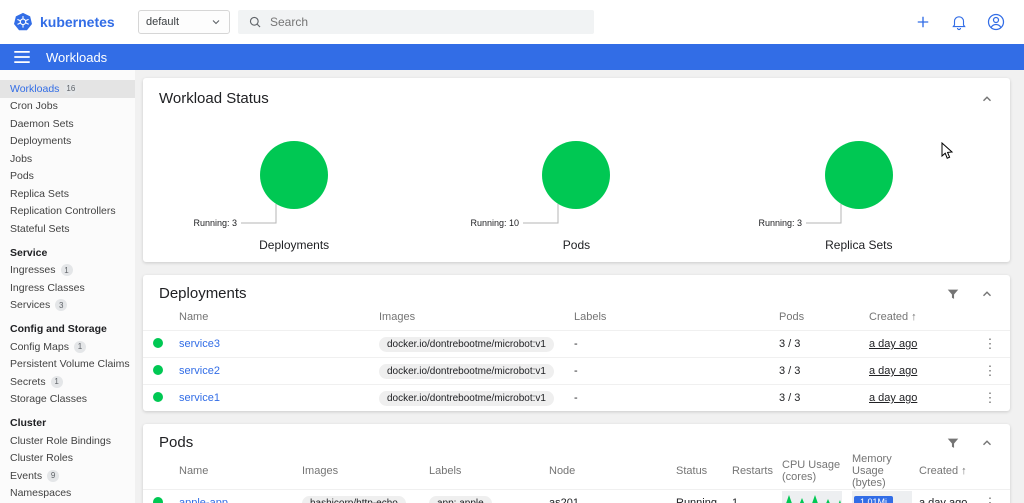 The height and width of the screenshot is (503, 1024). I want to click on node-cell: as201, so click(564, 500).